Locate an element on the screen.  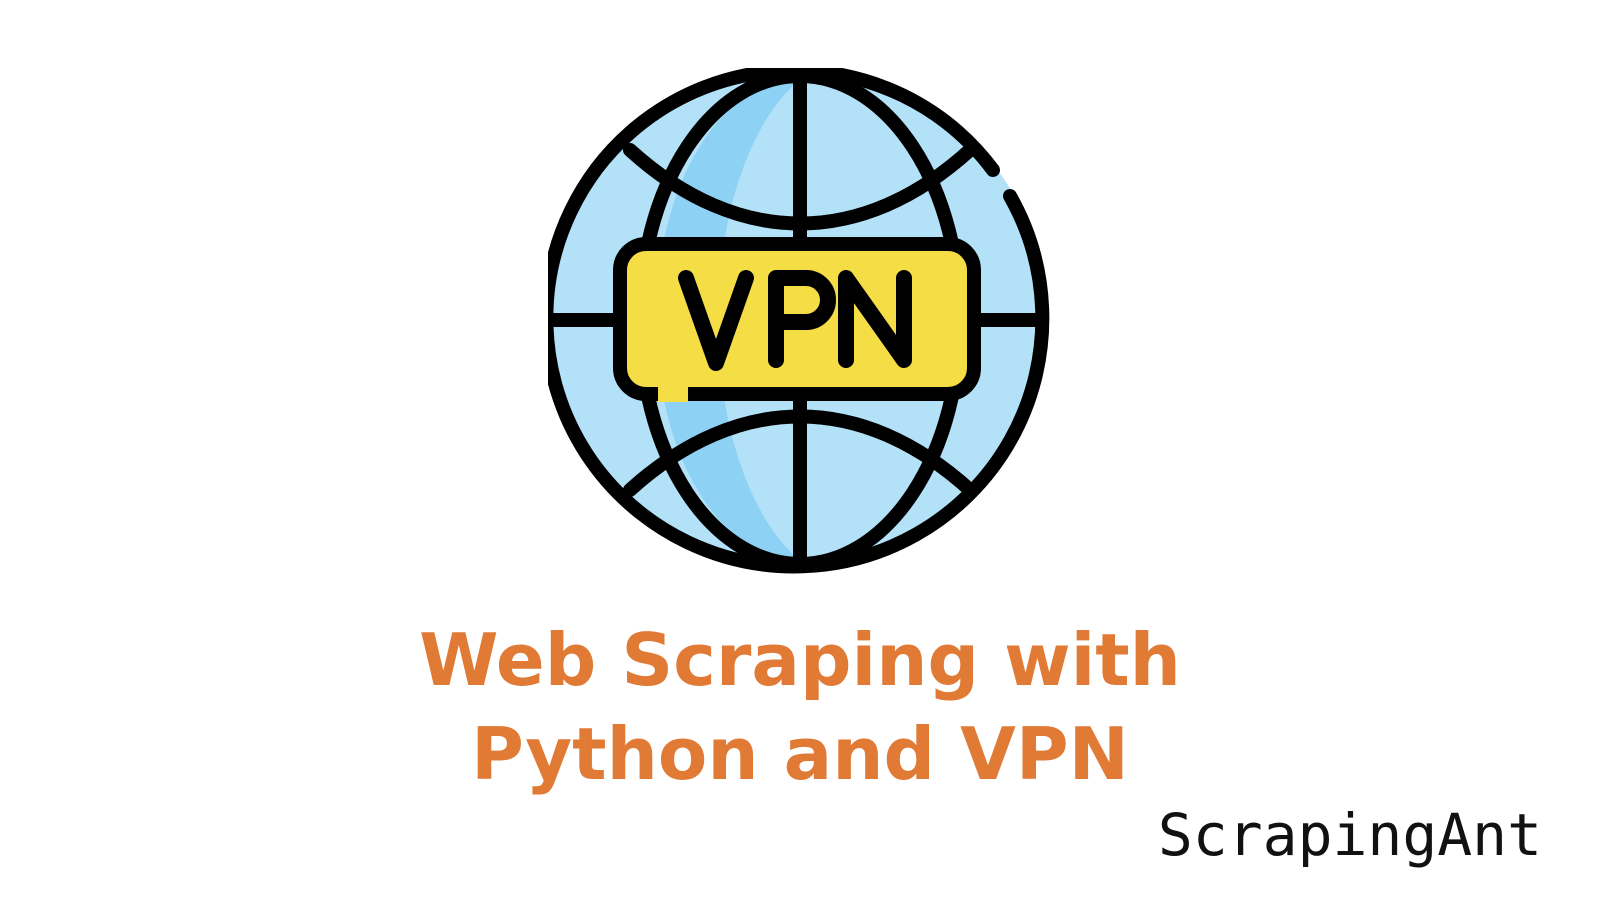
brand-name: ScrapingAnt is located at coordinates (1349, 835).